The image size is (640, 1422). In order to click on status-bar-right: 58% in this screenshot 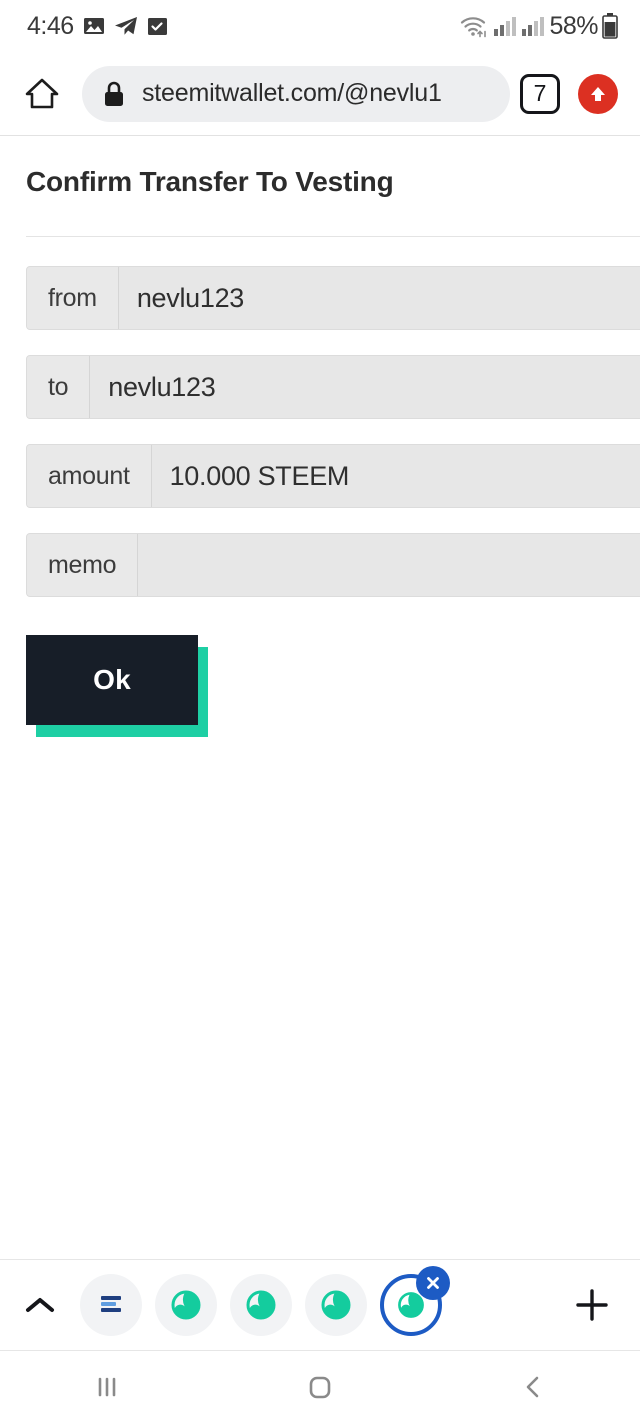, I will do `click(549, 26)`.